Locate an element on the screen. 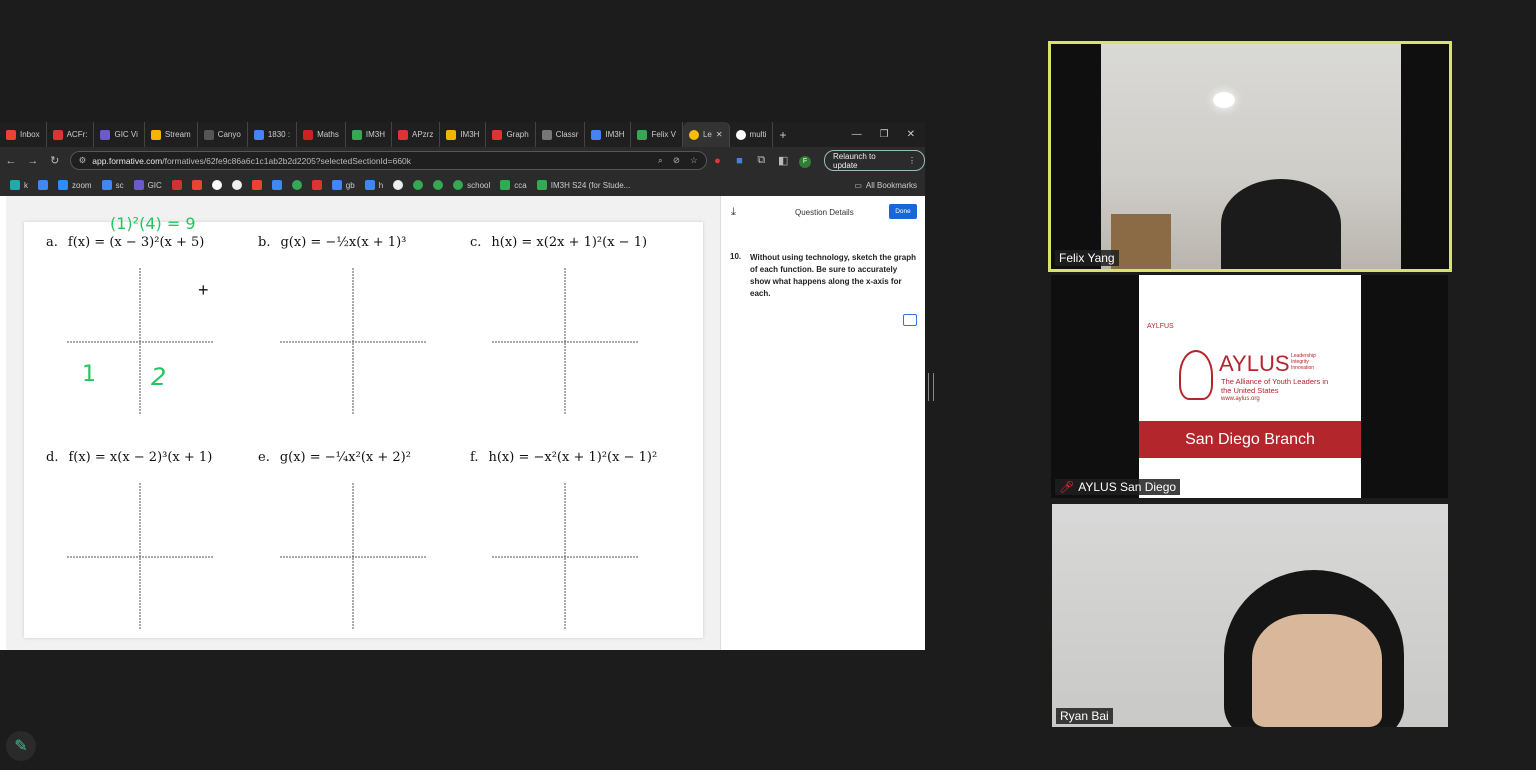 The image size is (1536, 770). restore-icon: ❐ is located at coordinates (884, 134).